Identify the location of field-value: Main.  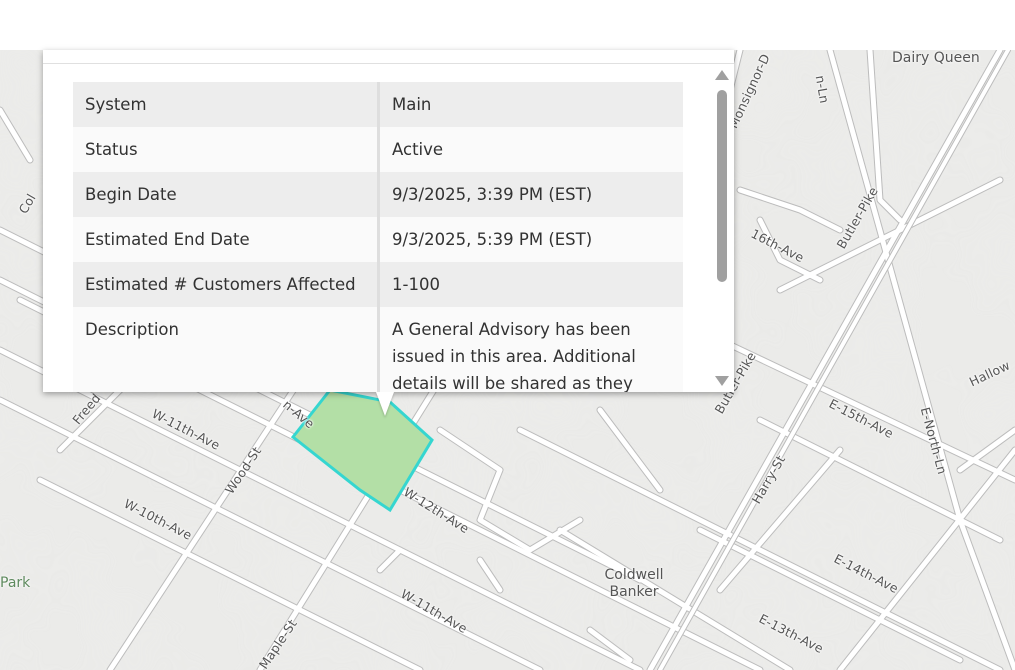
(530, 104).